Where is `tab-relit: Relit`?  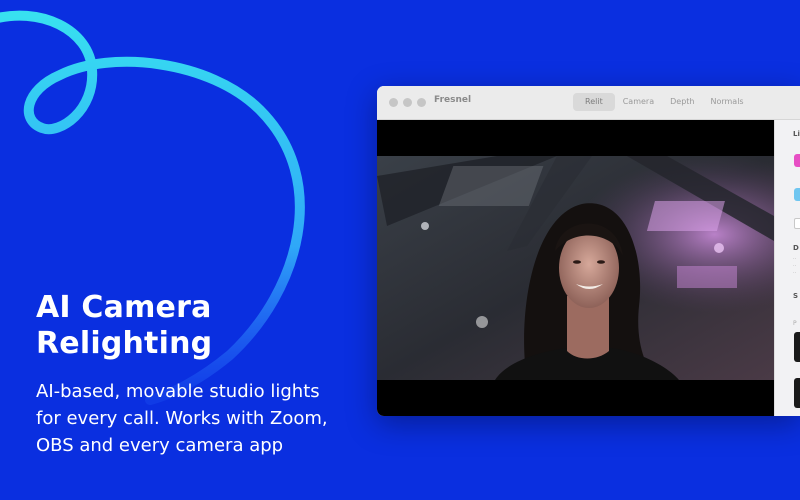 tab-relit: Relit is located at coordinates (594, 102).